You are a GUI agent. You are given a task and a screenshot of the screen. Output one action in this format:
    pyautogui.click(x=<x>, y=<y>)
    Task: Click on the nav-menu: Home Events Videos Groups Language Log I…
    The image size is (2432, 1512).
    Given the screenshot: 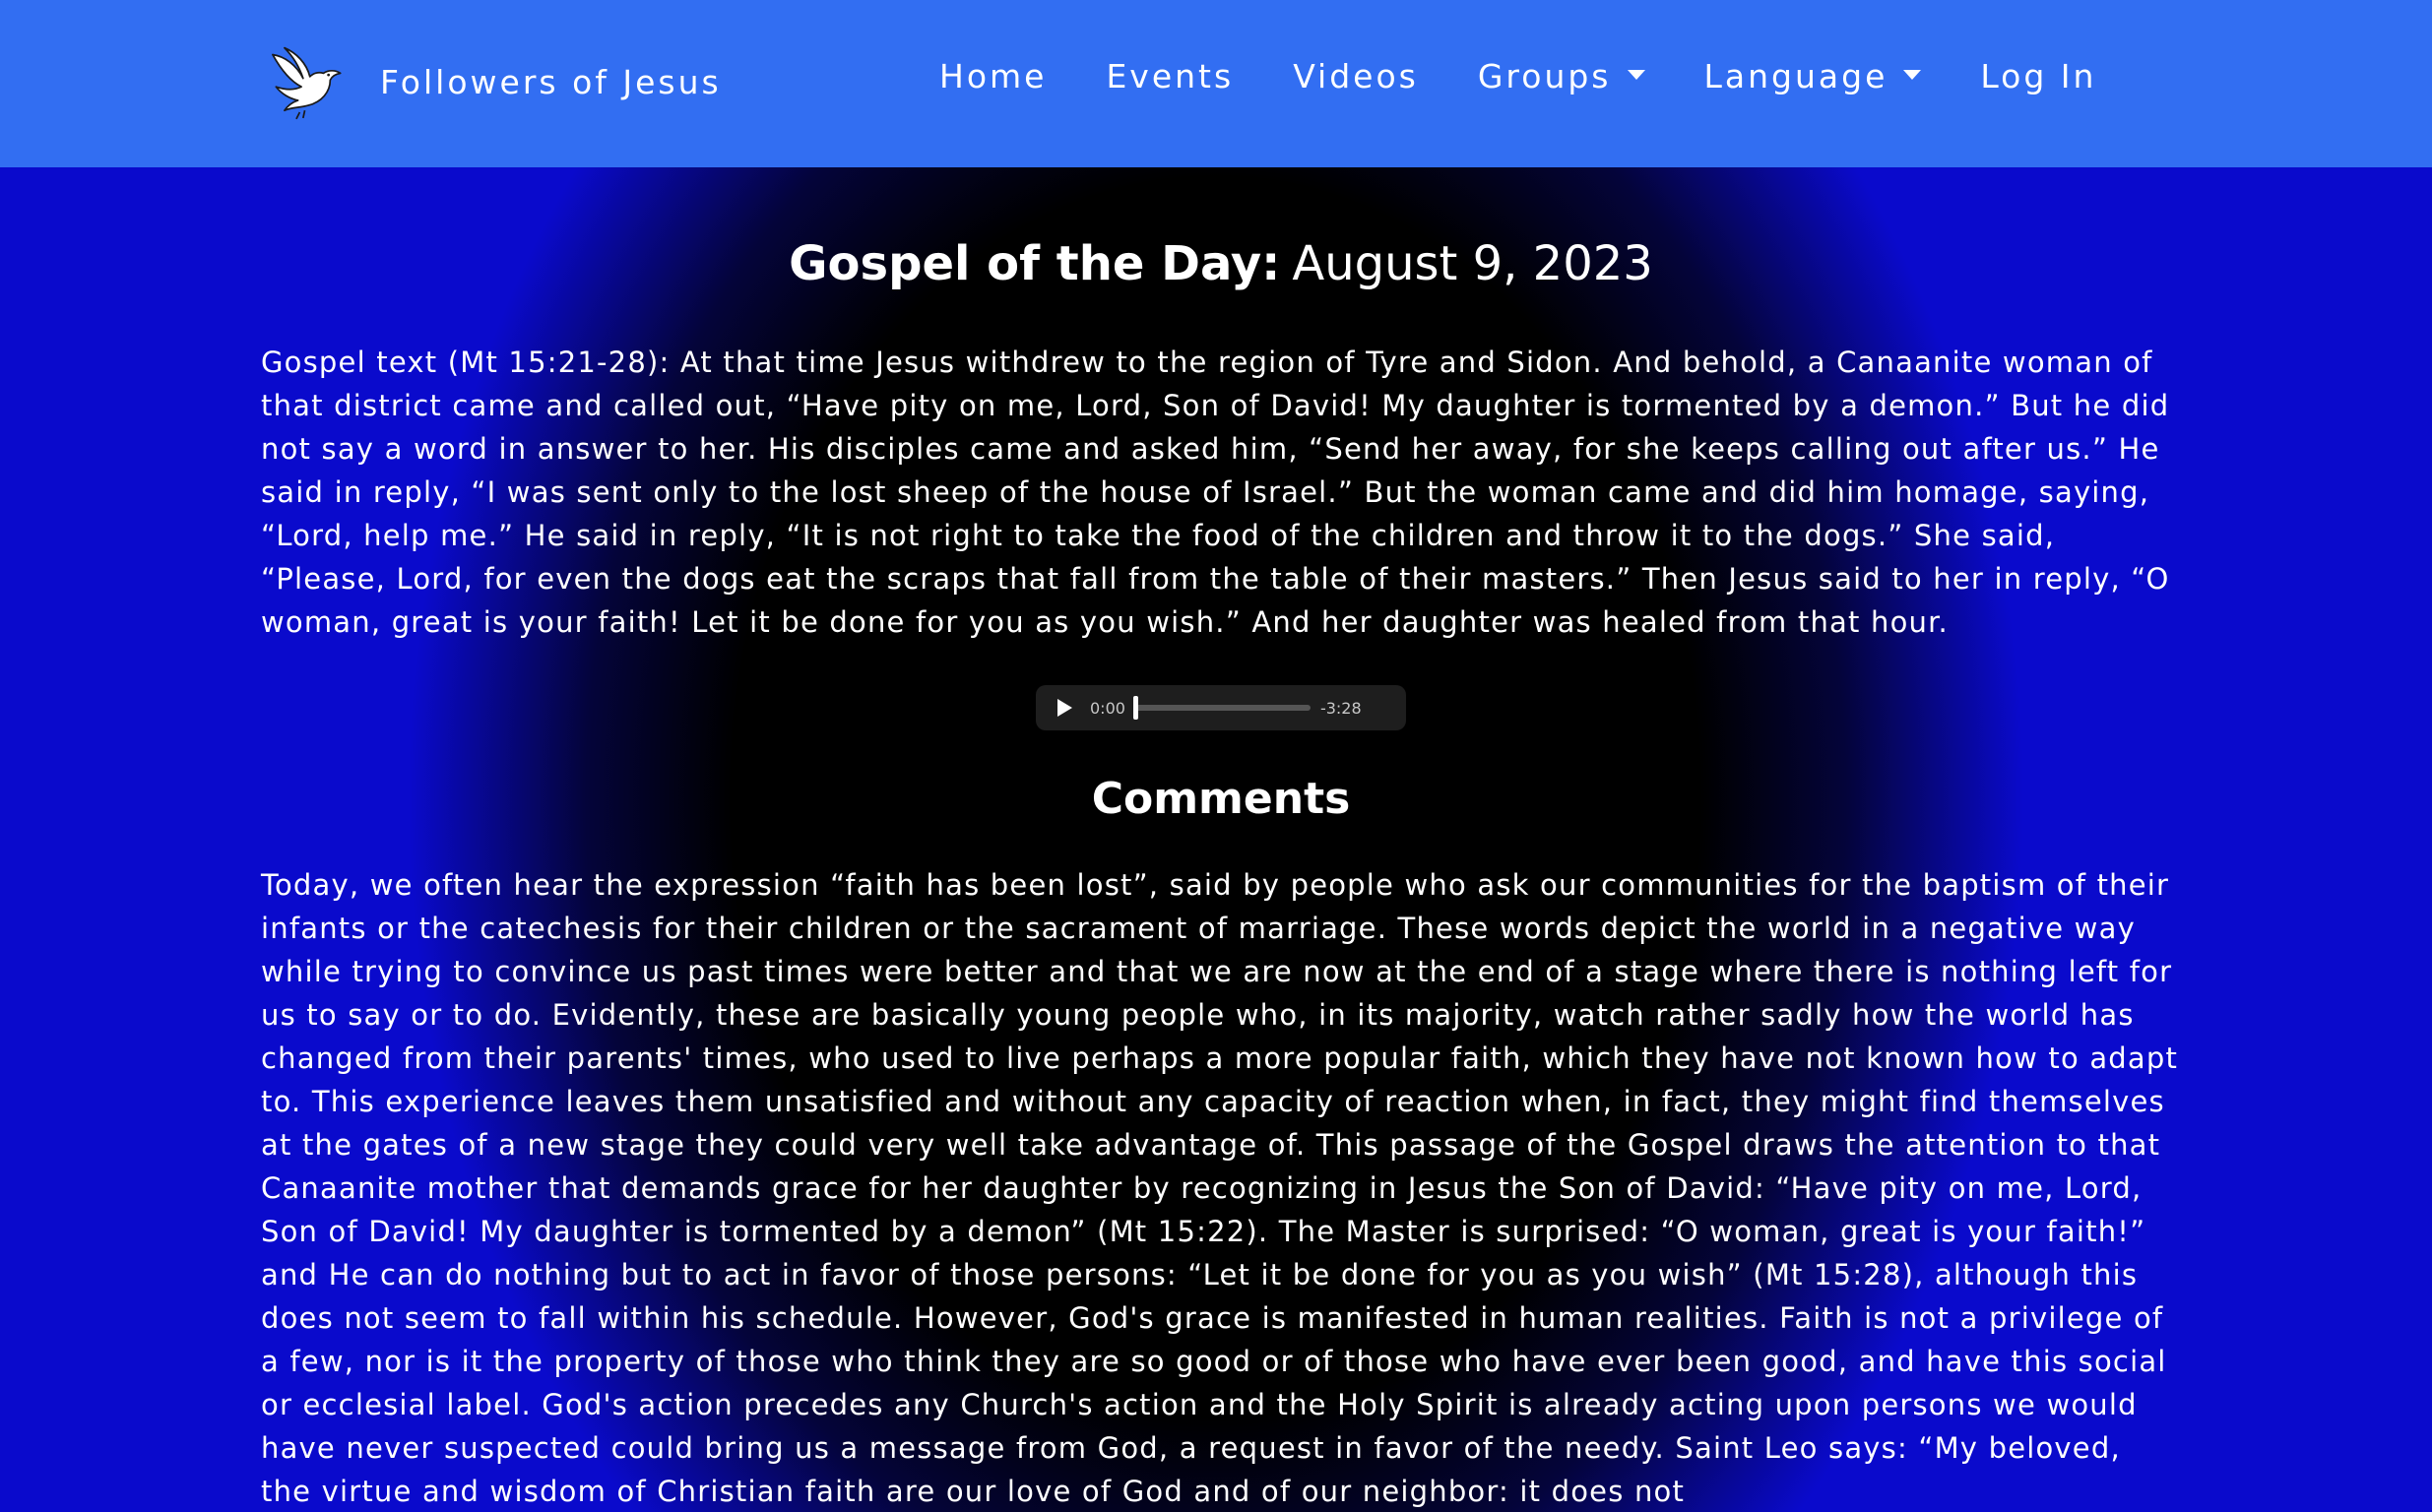 What is the action you would take?
    pyautogui.click(x=1517, y=76)
    